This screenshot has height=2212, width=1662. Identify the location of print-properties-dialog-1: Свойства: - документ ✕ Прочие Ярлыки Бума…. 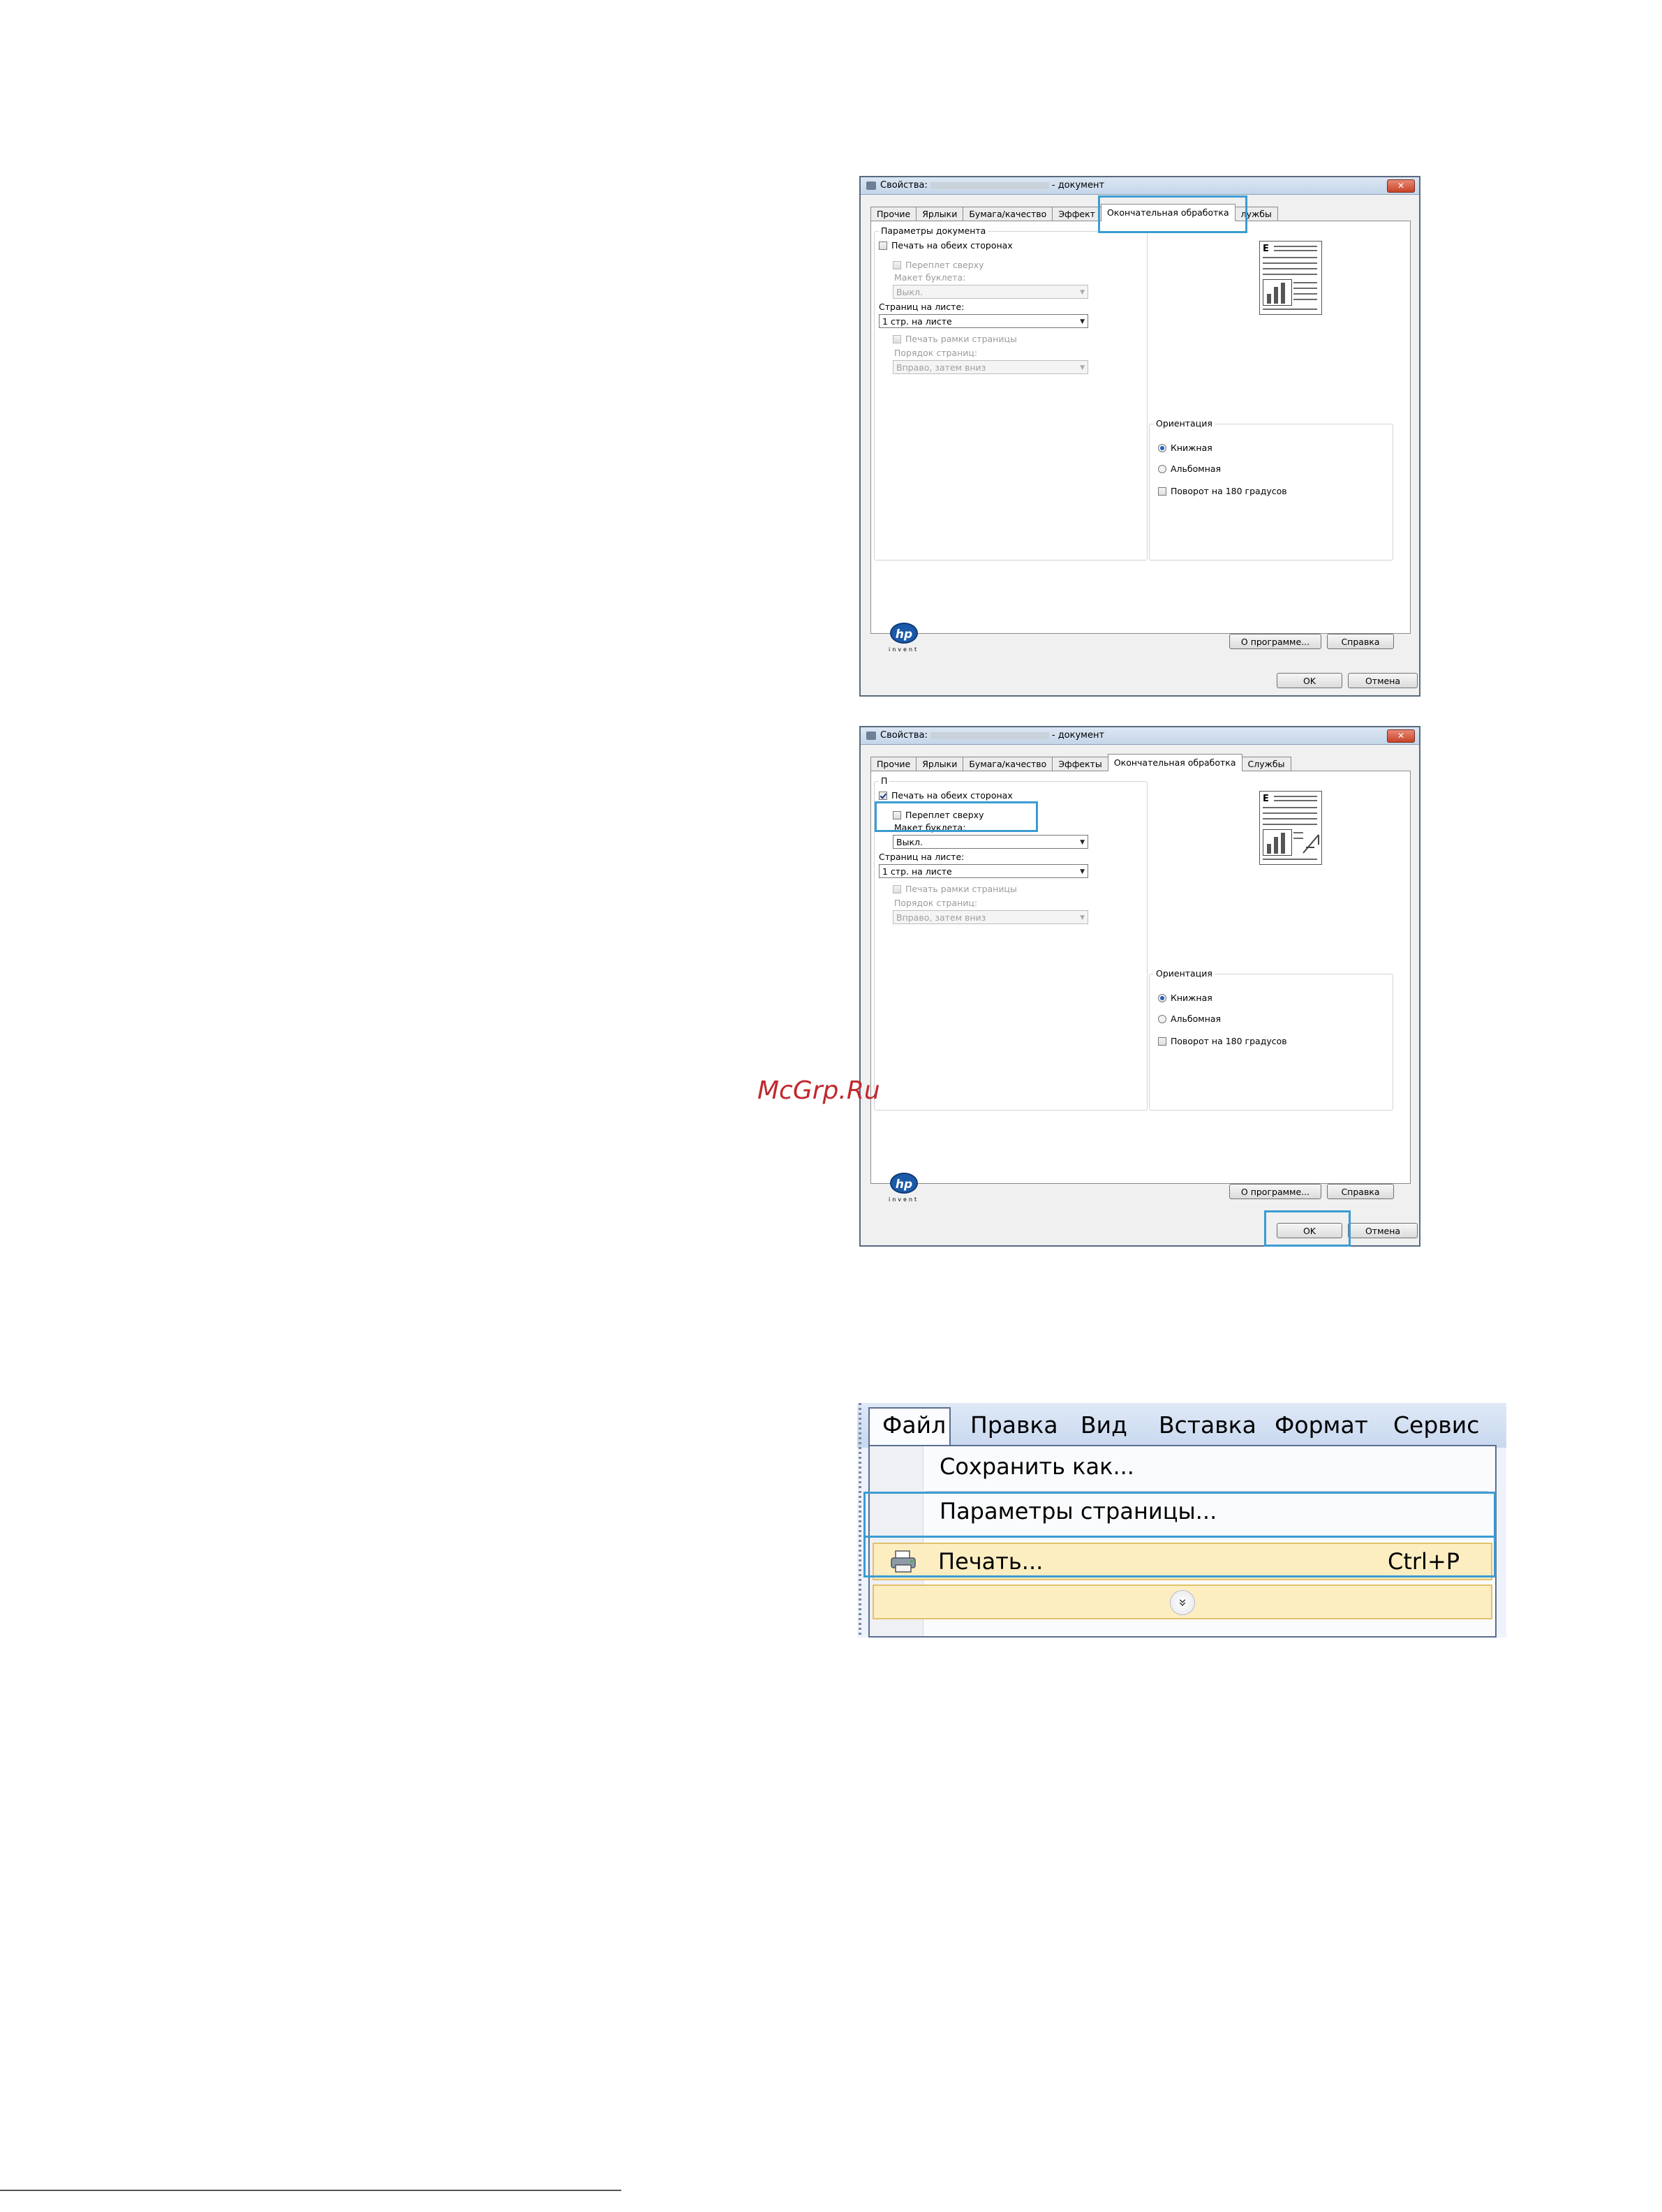
(1139, 436).